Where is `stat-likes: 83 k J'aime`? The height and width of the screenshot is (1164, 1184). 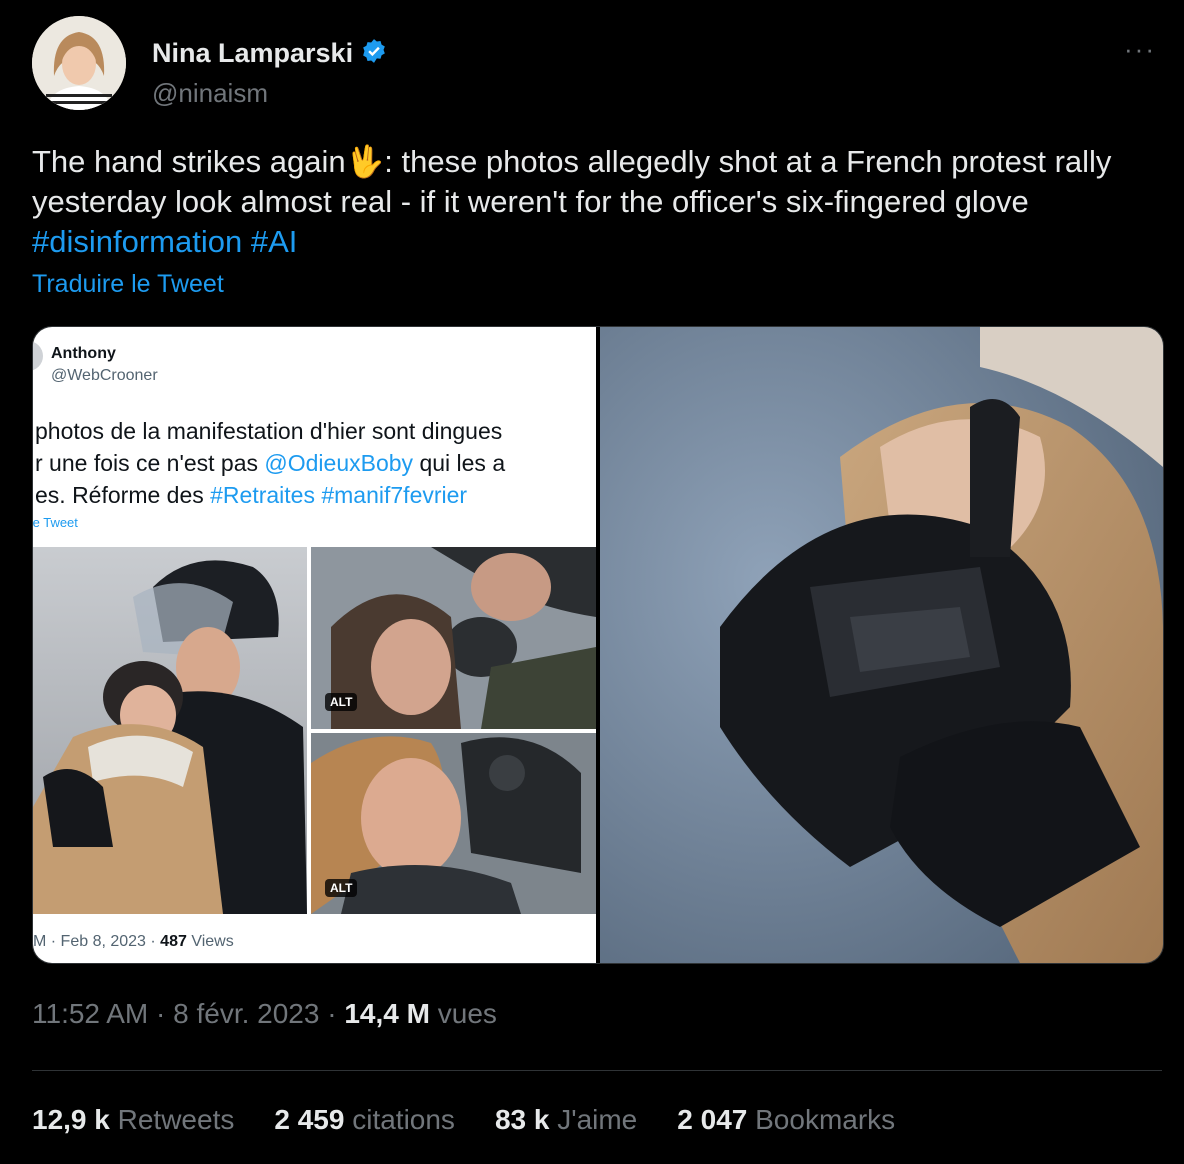
stat-likes: 83 k J'aime is located at coordinates (566, 1120).